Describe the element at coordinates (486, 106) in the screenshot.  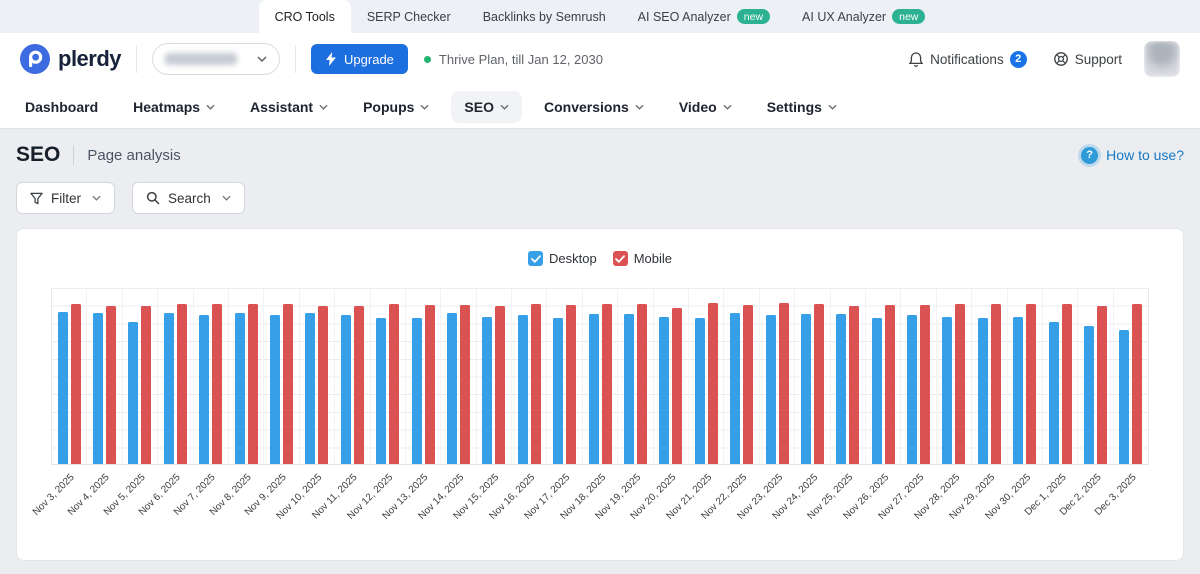
I see `nav-item-seo: SEO` at that location.